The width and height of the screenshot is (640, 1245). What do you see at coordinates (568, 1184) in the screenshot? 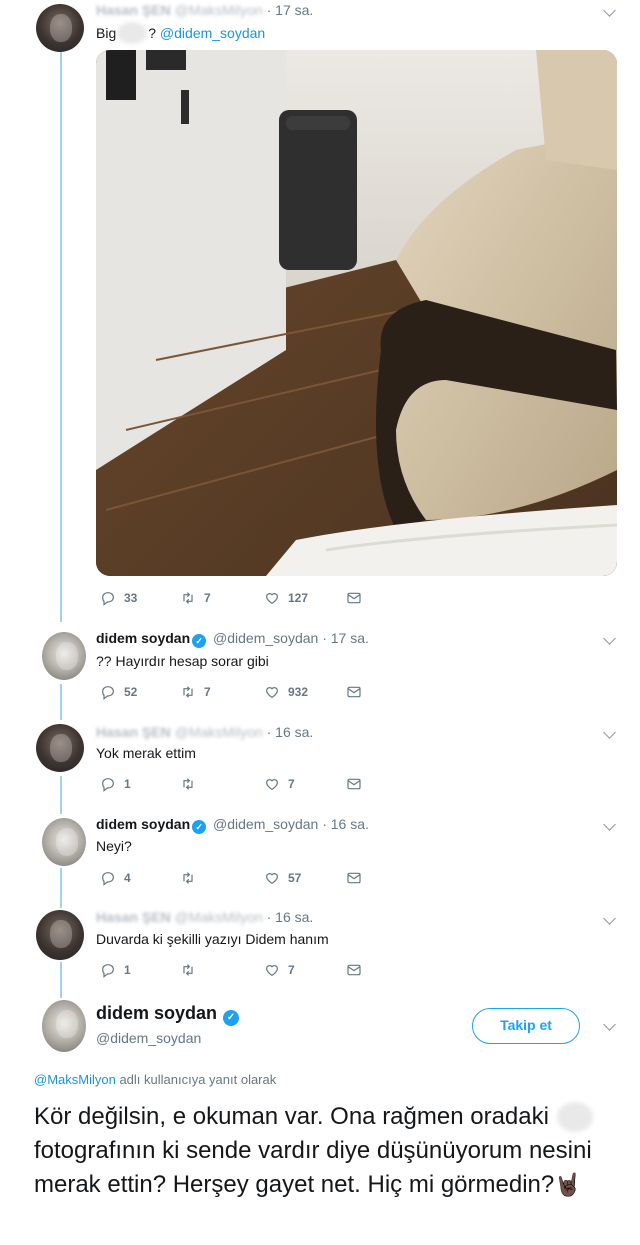
I see `rock-hand-emoji-icon: 🤘🏿` at bounding box center [568, 1184].